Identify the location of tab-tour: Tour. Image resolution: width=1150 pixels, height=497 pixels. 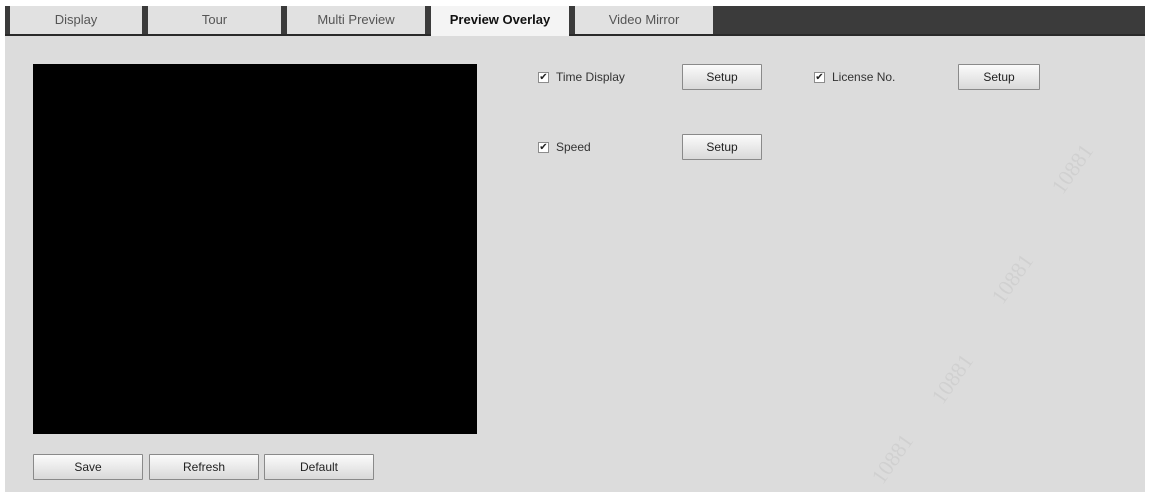
(214, 20).